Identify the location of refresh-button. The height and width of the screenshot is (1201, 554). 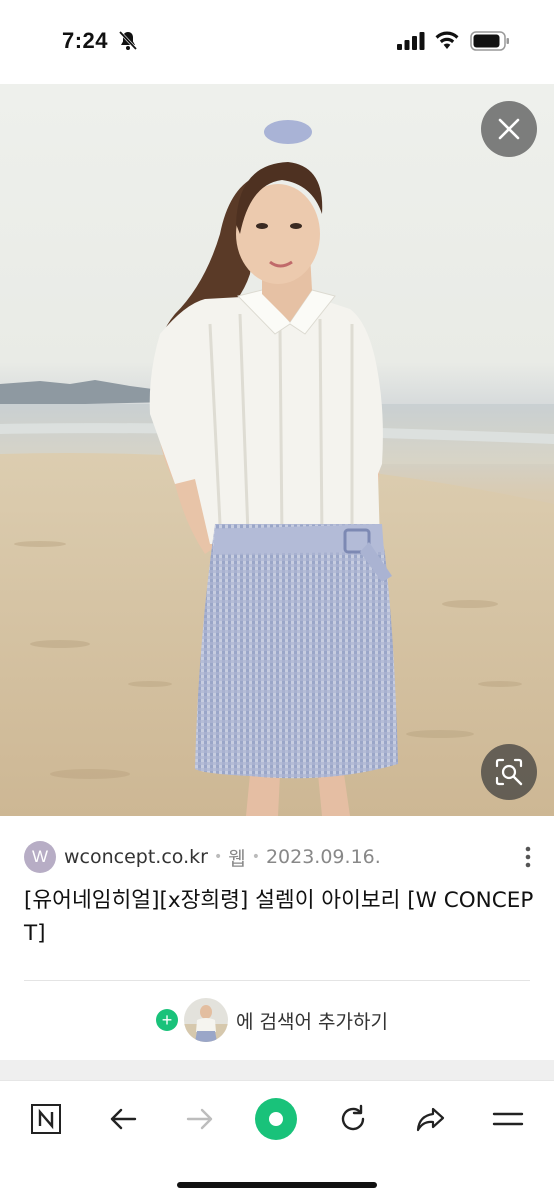
(353, 1119).